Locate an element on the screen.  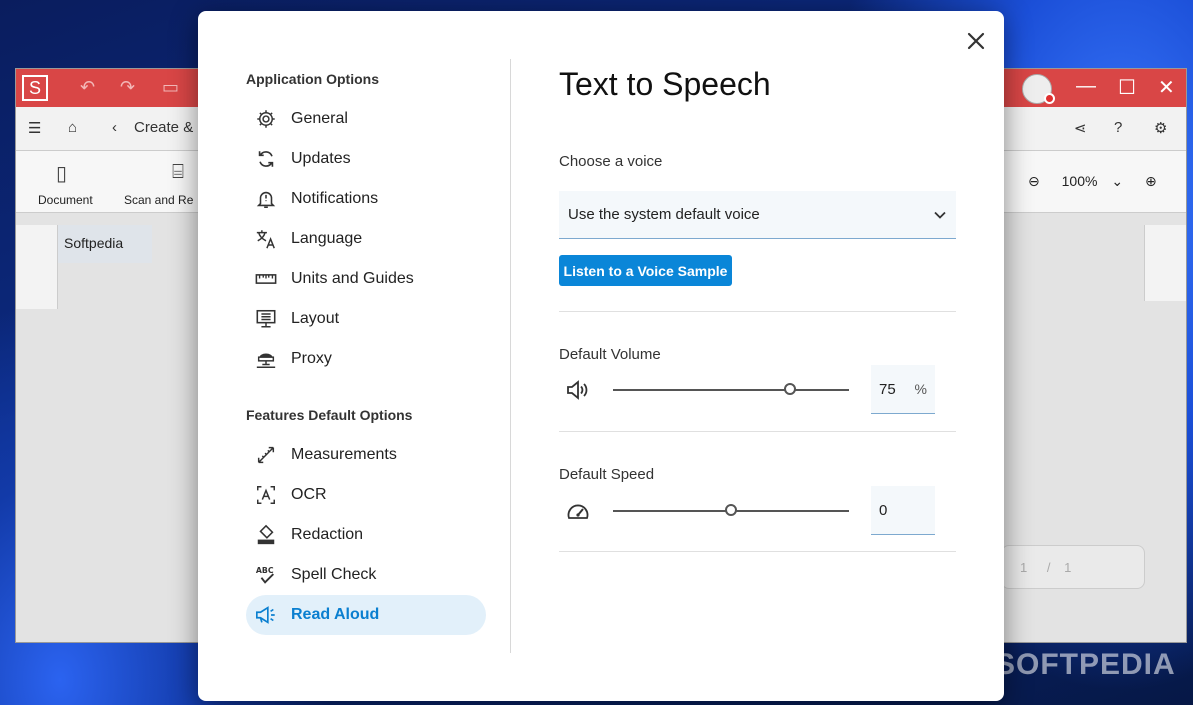
voice-select-value: Use the system default voice is located at coordinates (664, 214).